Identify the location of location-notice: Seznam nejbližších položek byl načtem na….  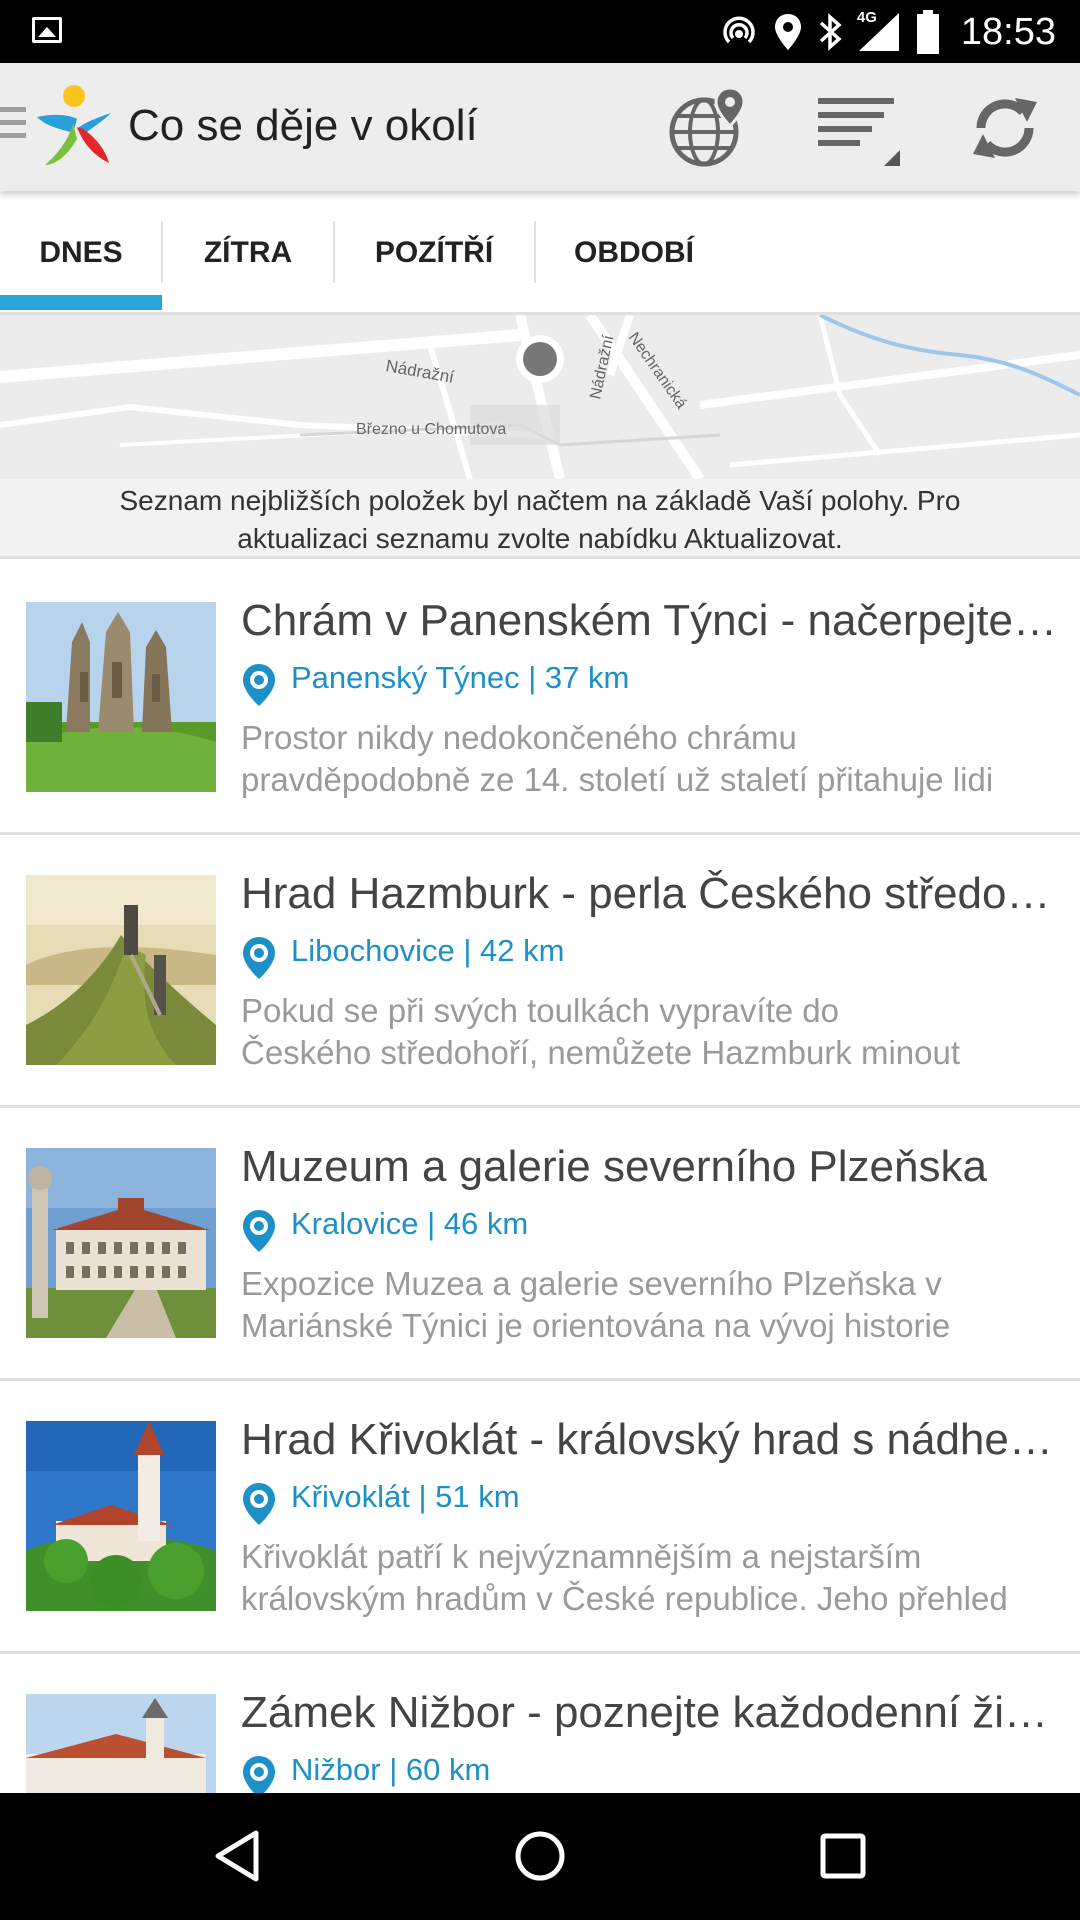
(540, 519).